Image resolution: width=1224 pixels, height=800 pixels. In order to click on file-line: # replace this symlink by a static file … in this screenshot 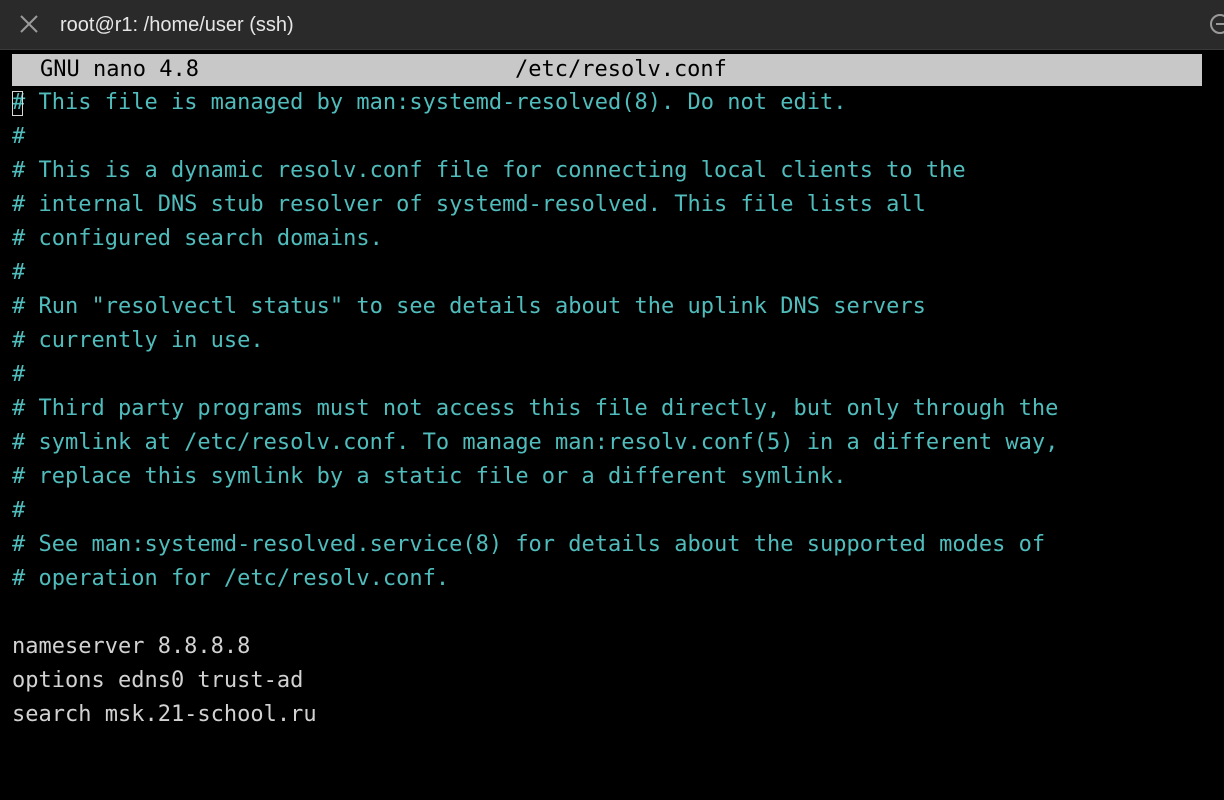, I will do `click(429, 476)`.